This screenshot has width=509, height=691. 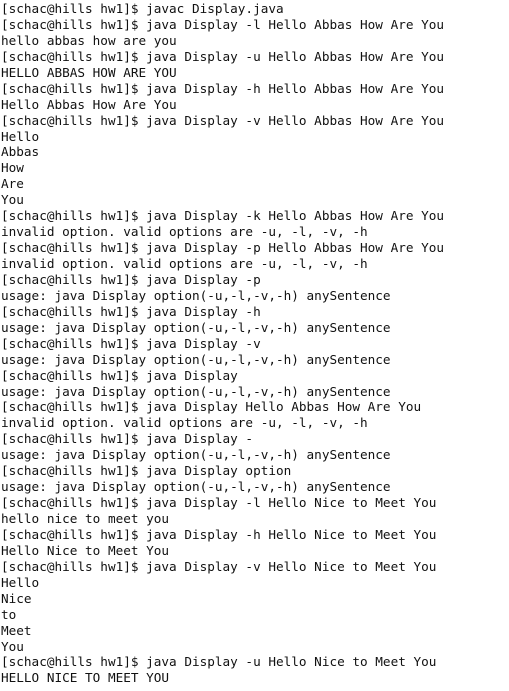 What do you see at coordinates (127, 439) in the screenshot?
I see `terminal-line: [schac@hills hw1]$ java Display -` at bounding box center [127, 439].